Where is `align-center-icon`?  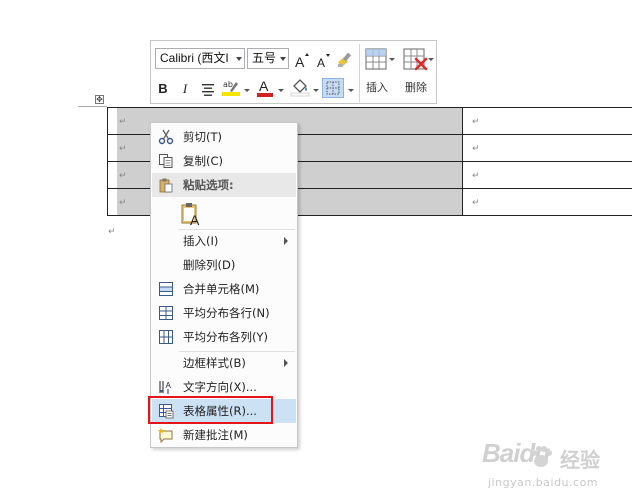 align-center-icon is located at coordinates (208, 90).